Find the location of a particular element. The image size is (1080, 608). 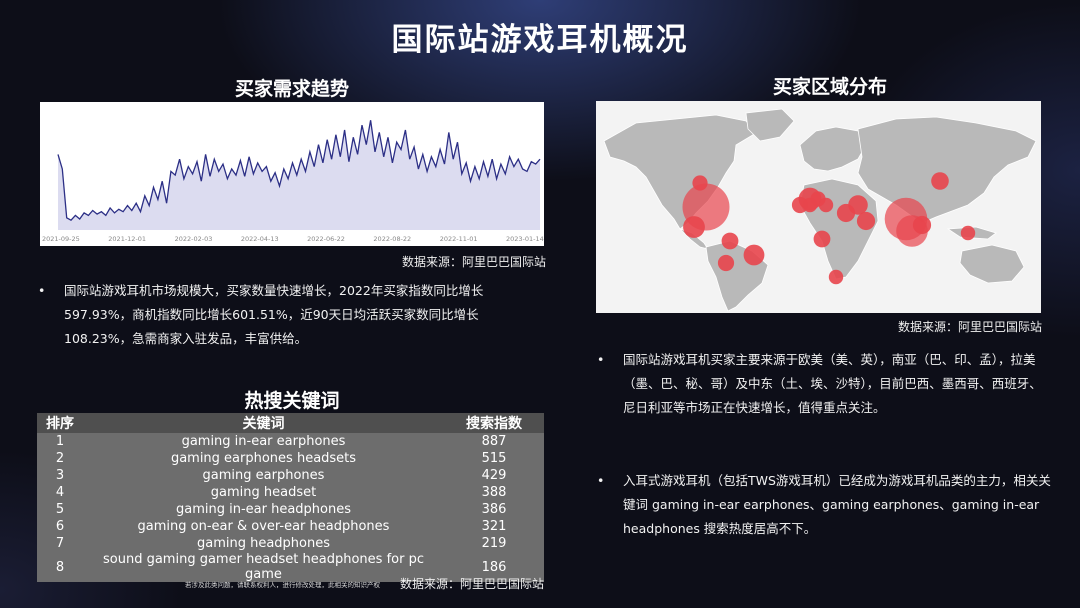

index-cell: 429 is located at coordinates (494, 475).